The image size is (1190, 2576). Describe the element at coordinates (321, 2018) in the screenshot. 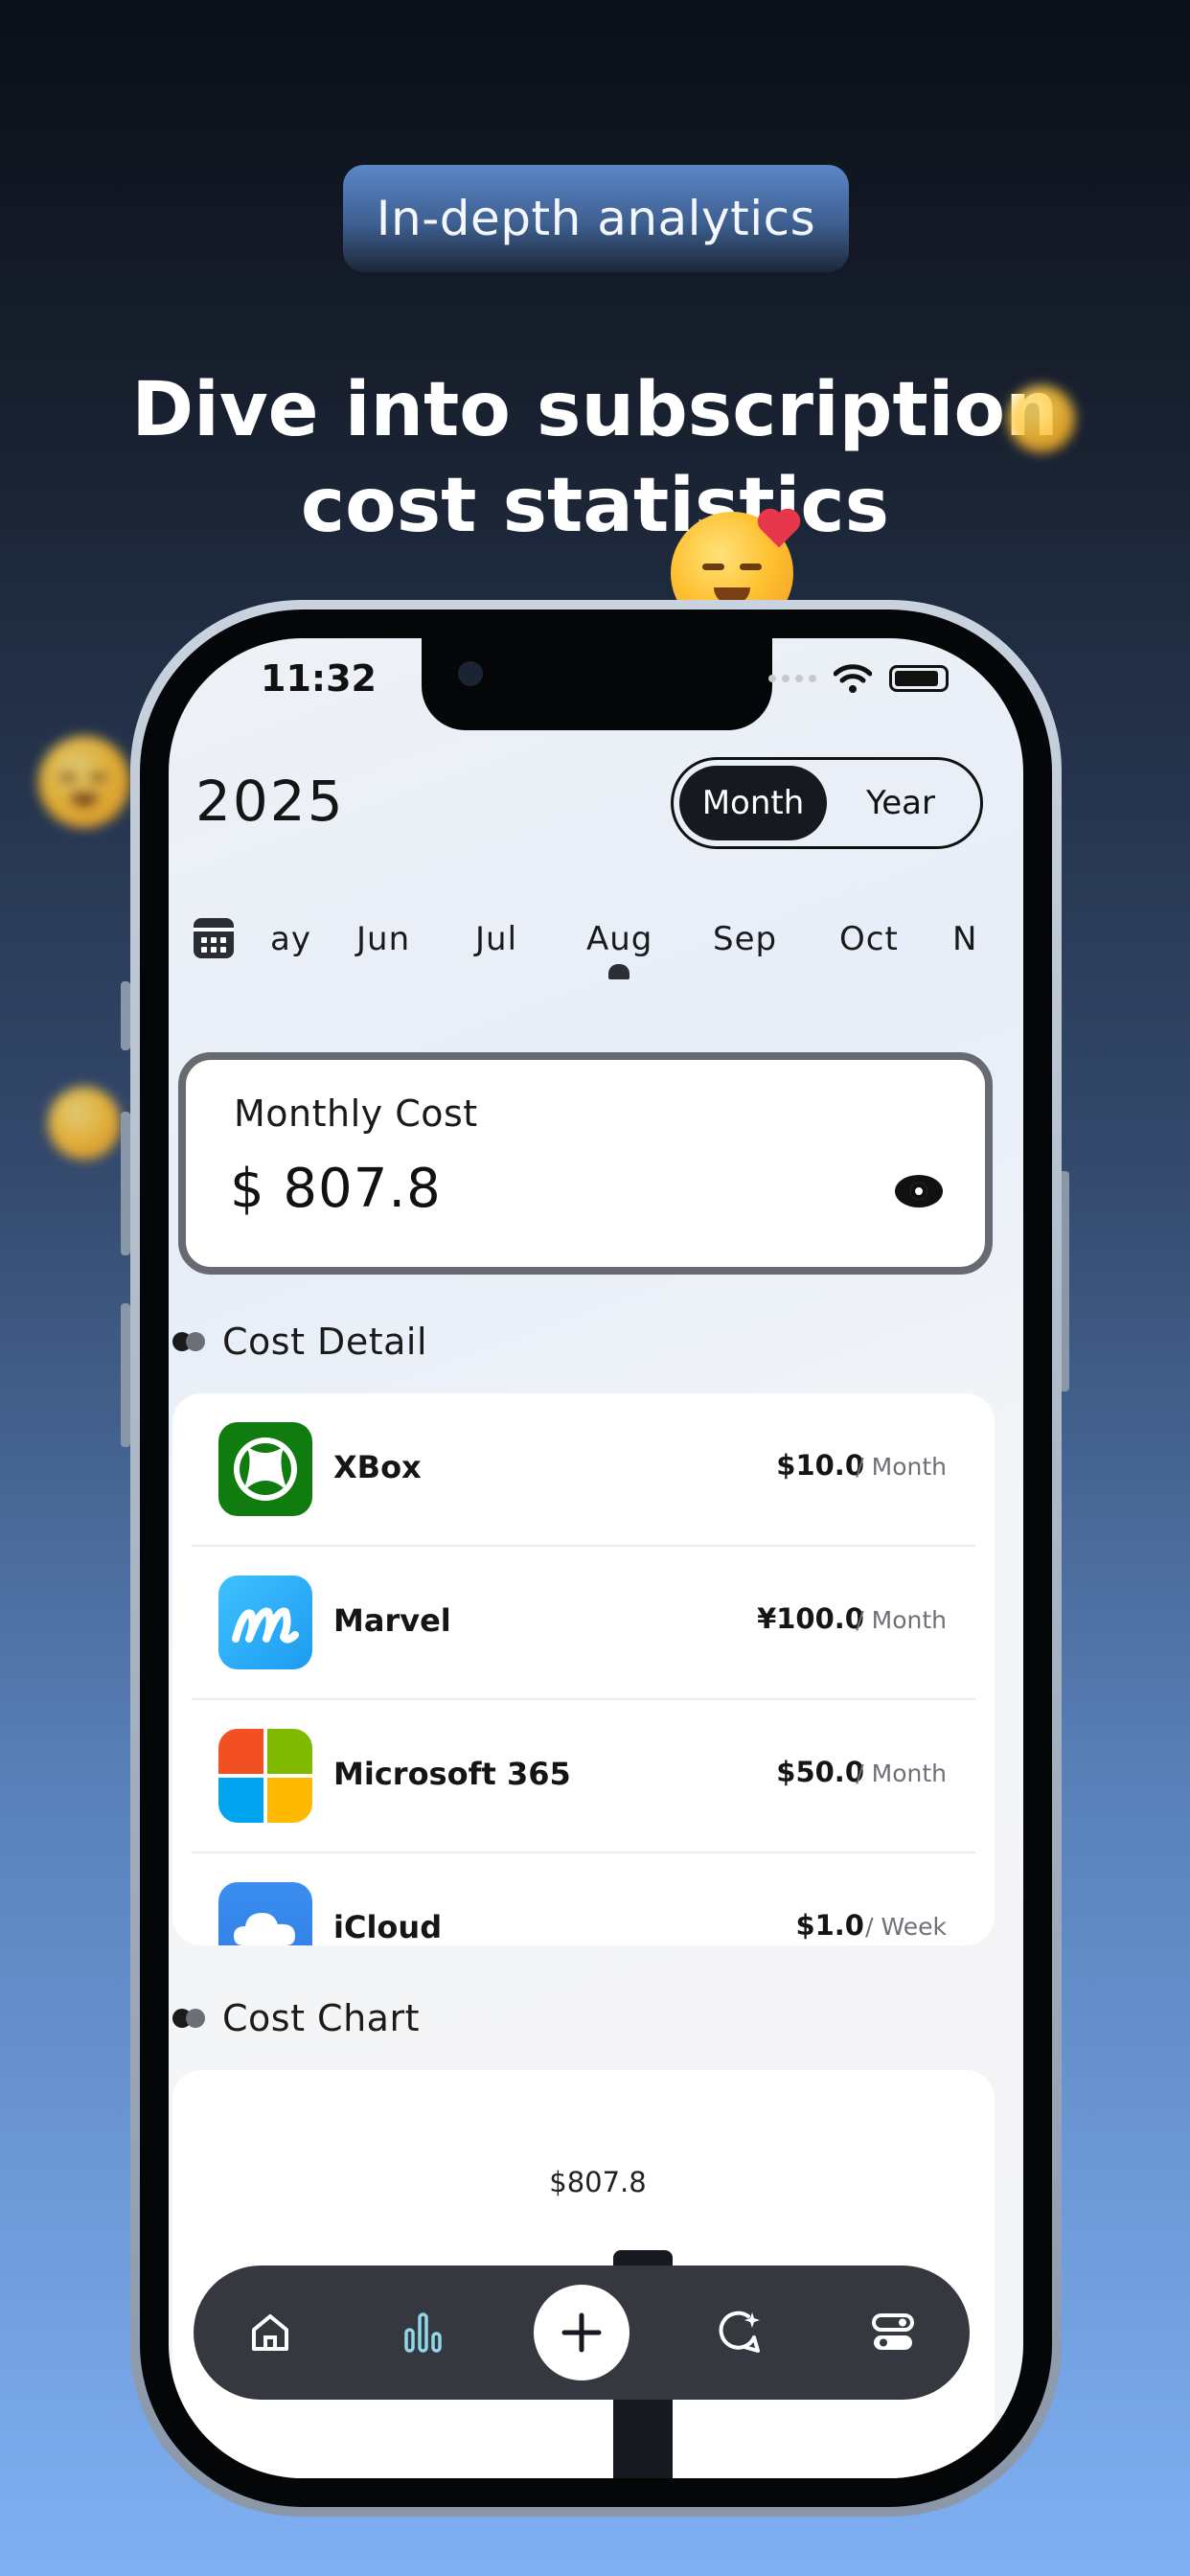

I see `section-title: Cost Chart` at that location.